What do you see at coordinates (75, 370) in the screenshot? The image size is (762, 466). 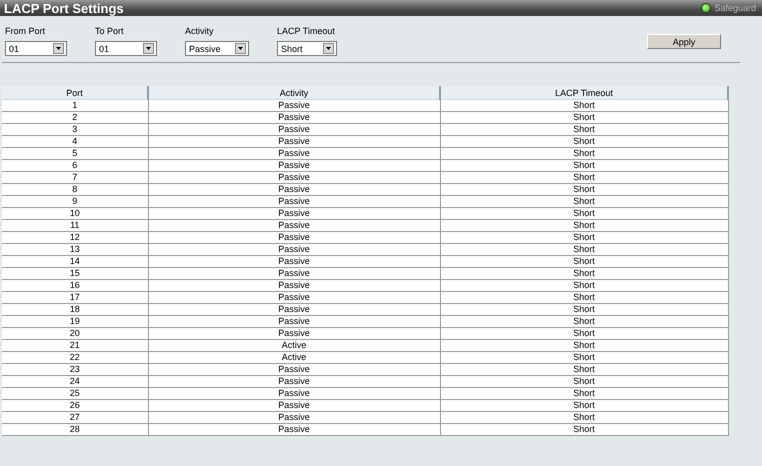 I see `table-cell: 23` at bounding box center [75, 370].